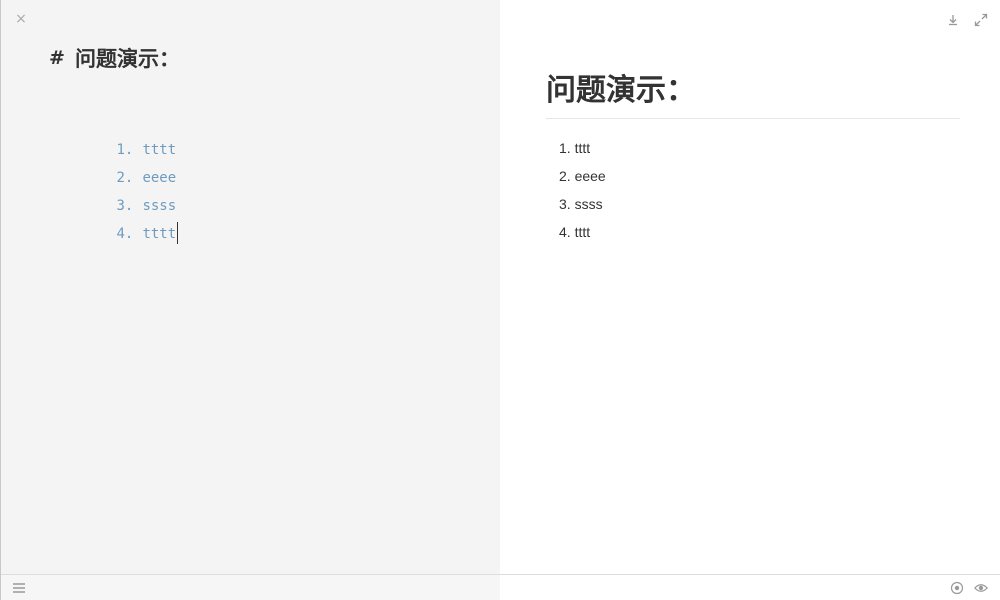  What do you see at coordinates (57, 58) in the screenshot?
I see `heading-marker: #` at bounding box center [57, 58].